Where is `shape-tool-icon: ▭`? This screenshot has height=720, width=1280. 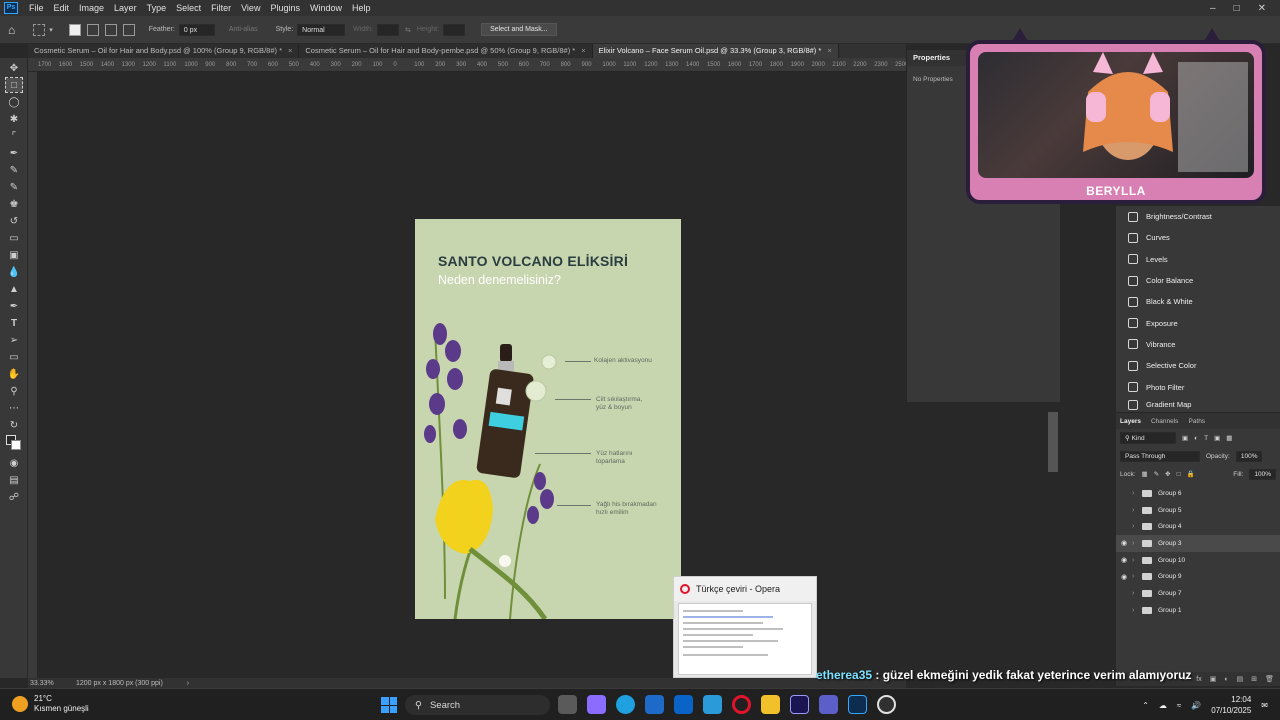 shape-tool-icon: ▭ is located at coordinates (14, 357).